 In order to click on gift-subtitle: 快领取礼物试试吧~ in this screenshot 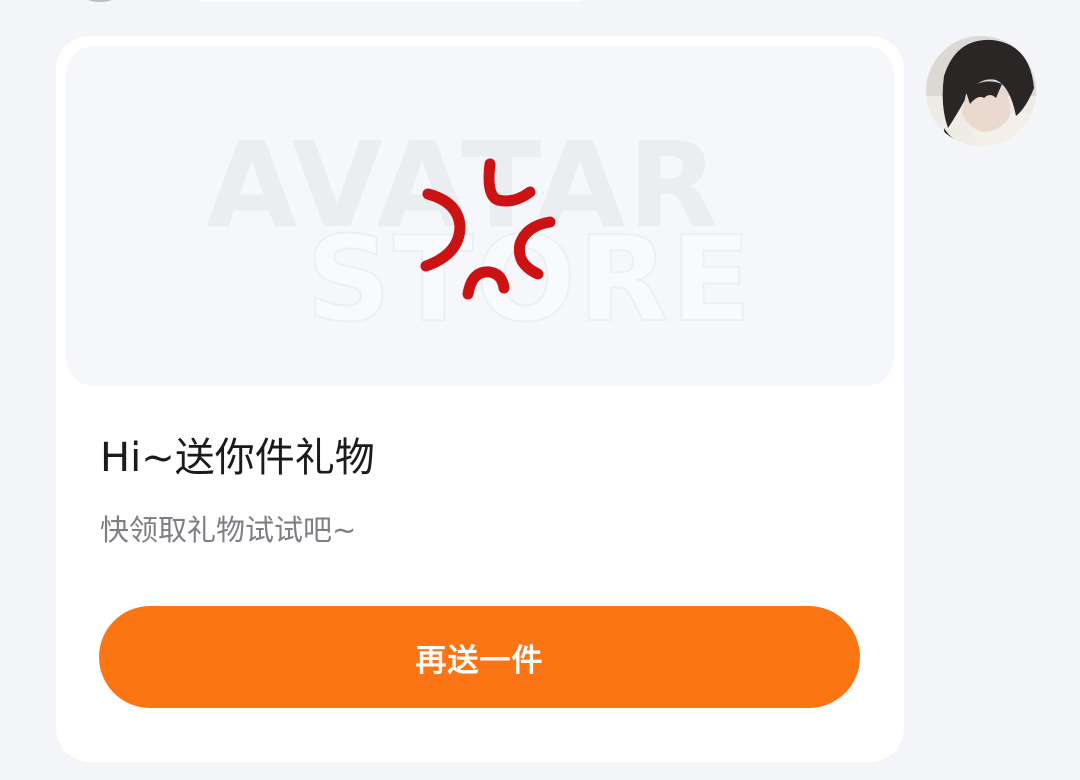, I will do `click(228, 530)`.